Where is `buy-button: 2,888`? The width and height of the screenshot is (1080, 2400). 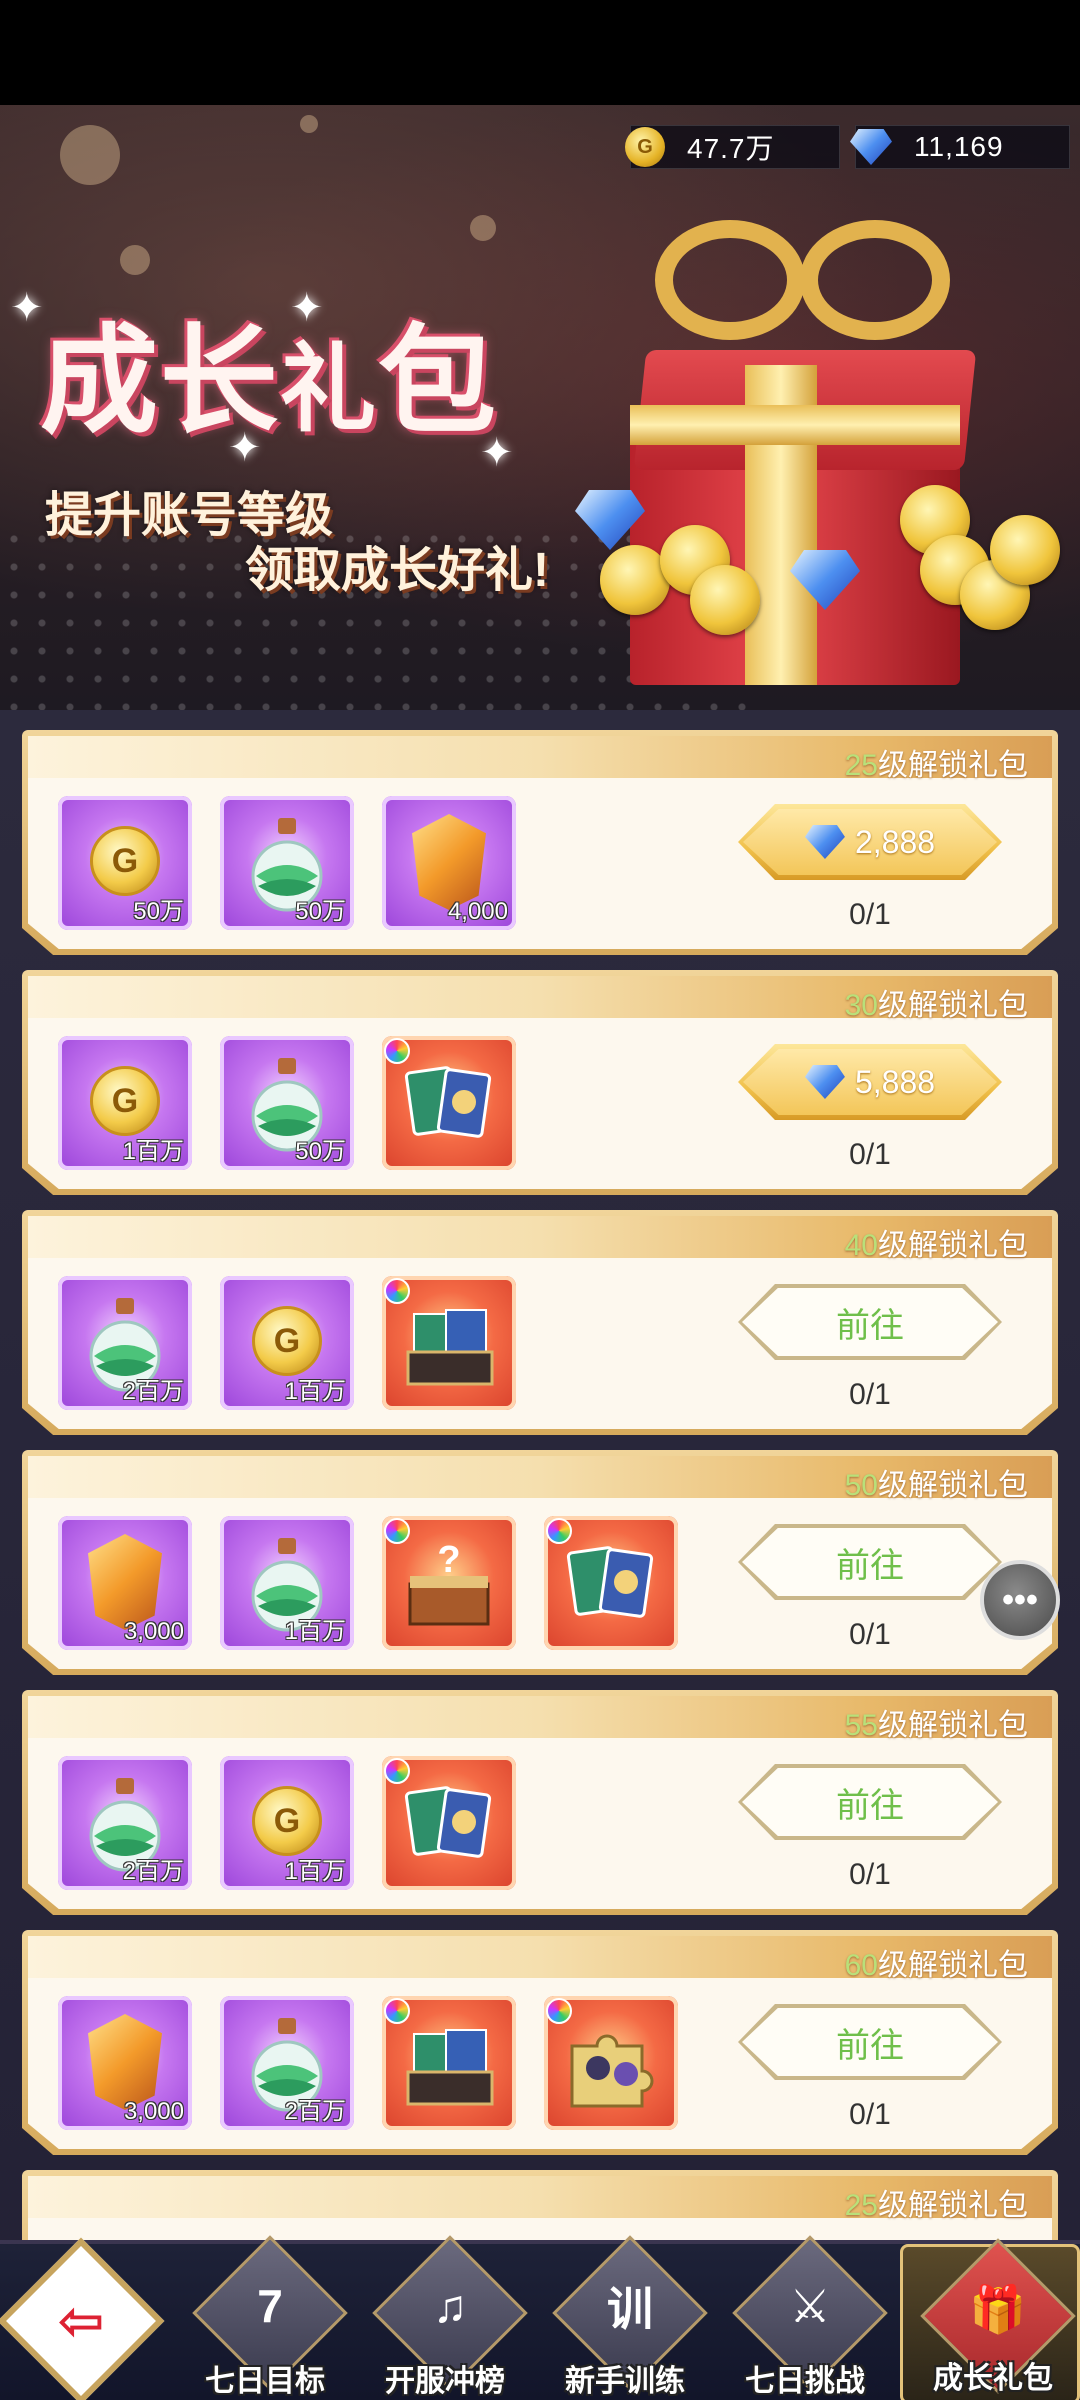 buy-button: 2,888 is located at coordinates (870, 842).